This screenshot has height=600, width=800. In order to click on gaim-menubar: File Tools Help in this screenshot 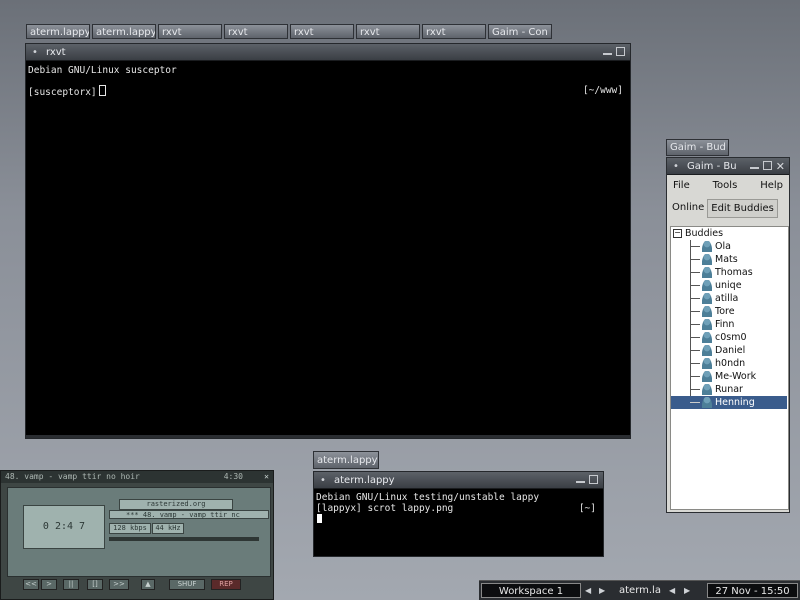, I will do `click(728, 185)`.